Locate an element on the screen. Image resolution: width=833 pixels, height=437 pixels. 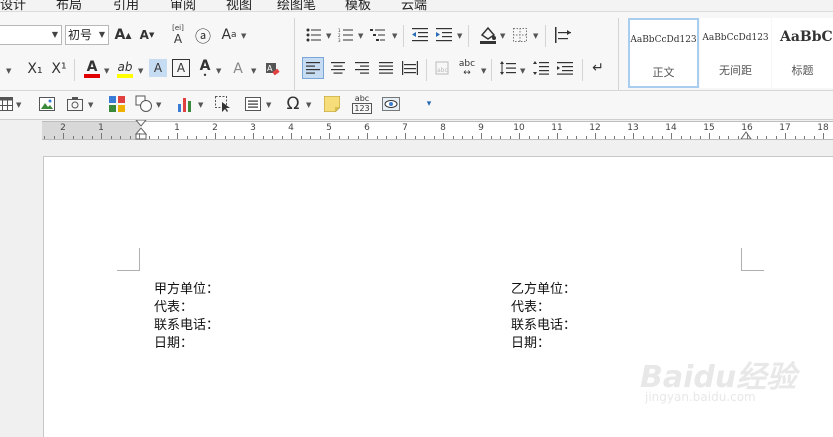
screenshot-icon is located at coordinates (75, 104).